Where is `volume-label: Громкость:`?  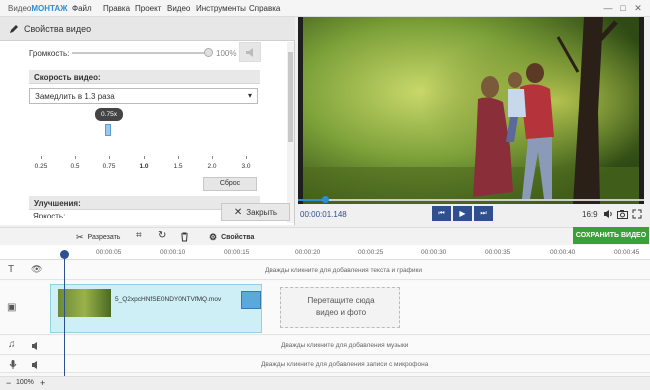 volume-label: Громкость: is located at coordinates (49, 53).